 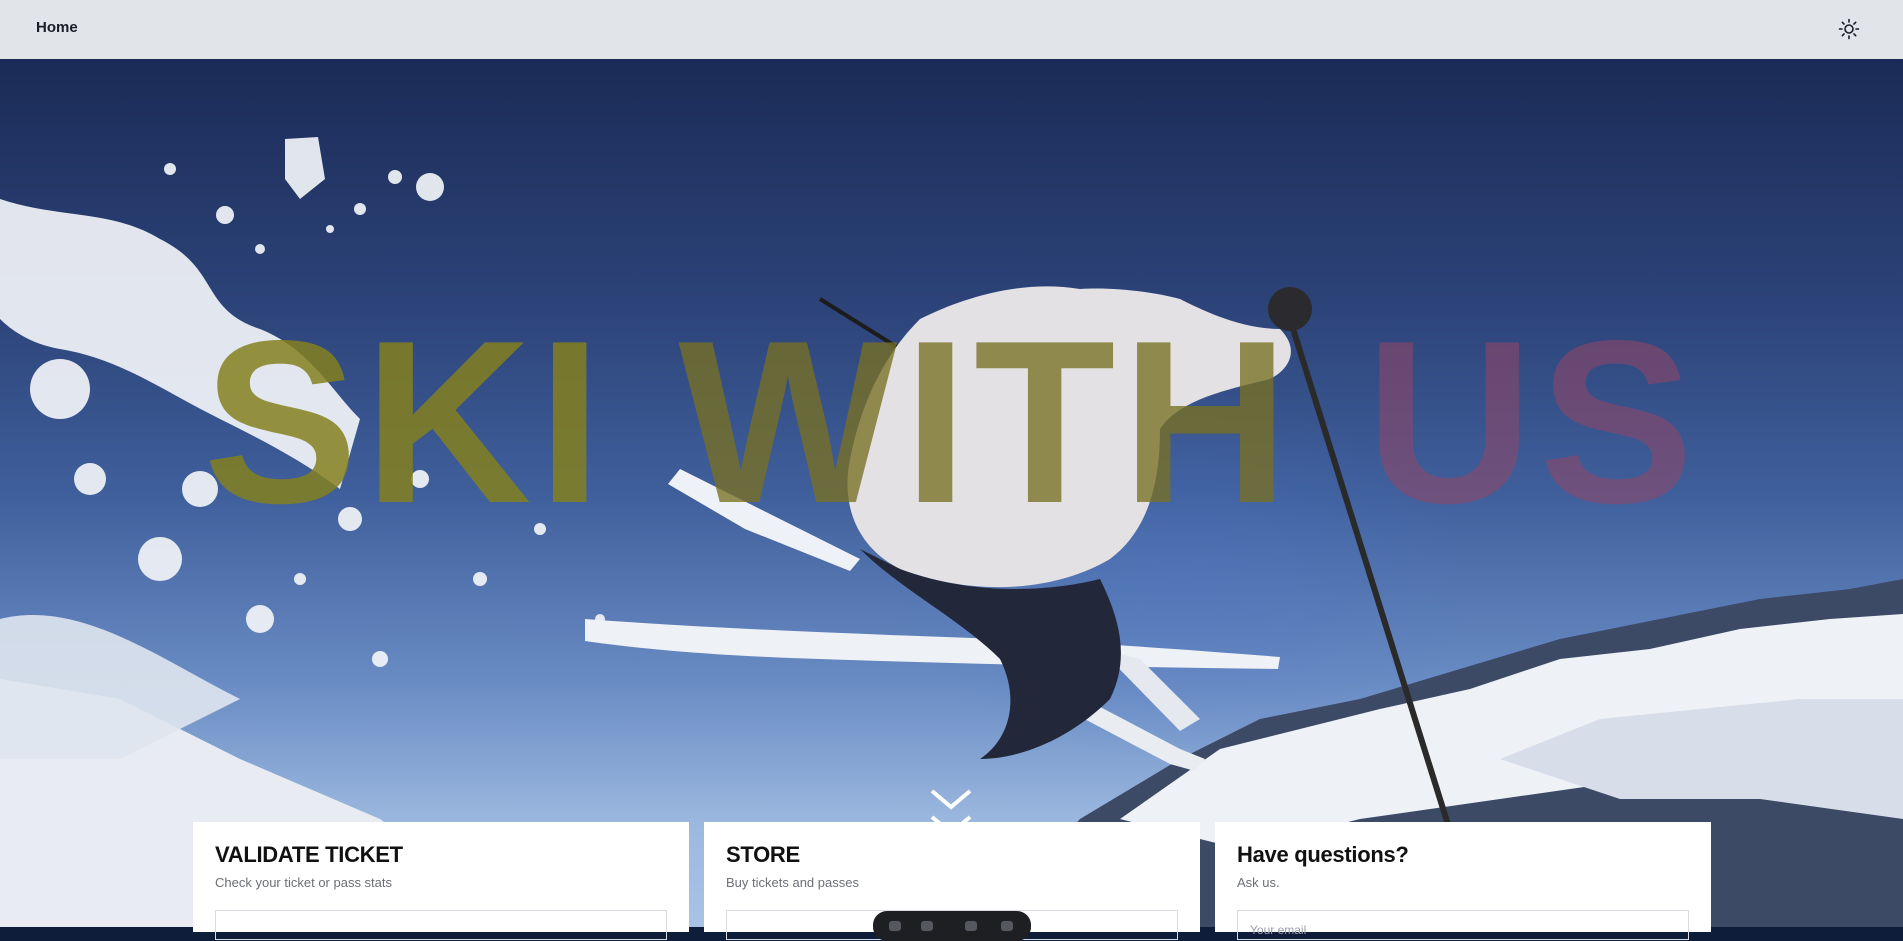 What do you see at coordinates (1463, 925) in the screenshot?
I see `email-field: Your email` at bounding box center [1463, 925].